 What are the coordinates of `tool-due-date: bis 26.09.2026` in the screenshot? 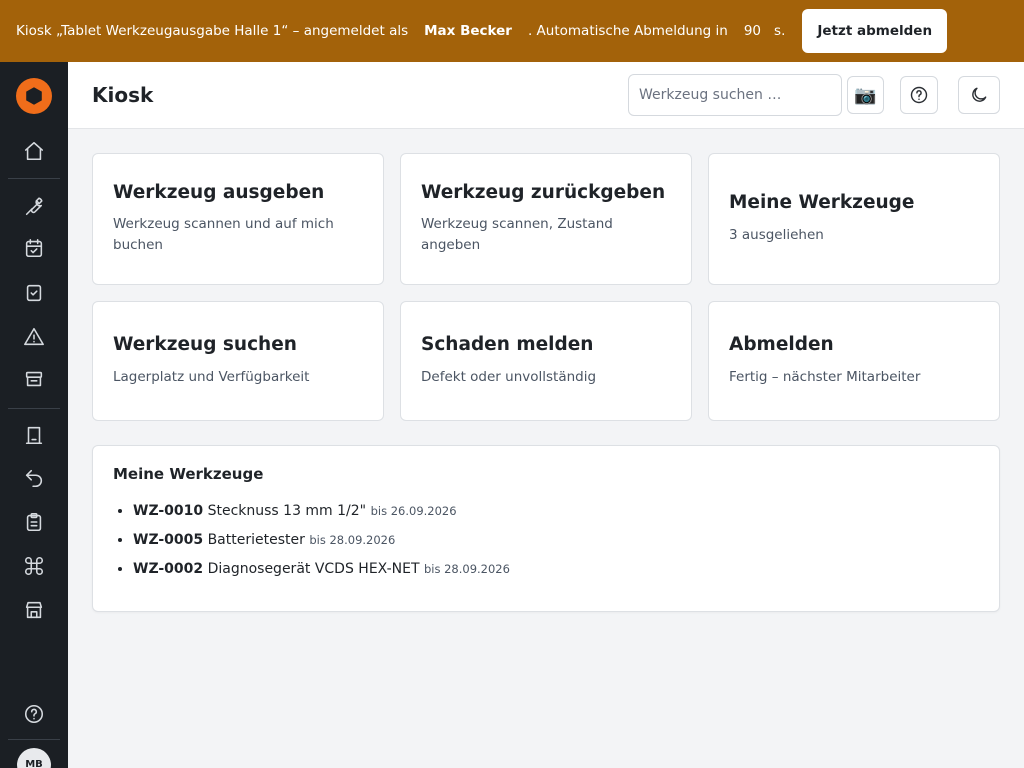 It's located at (413, 511).